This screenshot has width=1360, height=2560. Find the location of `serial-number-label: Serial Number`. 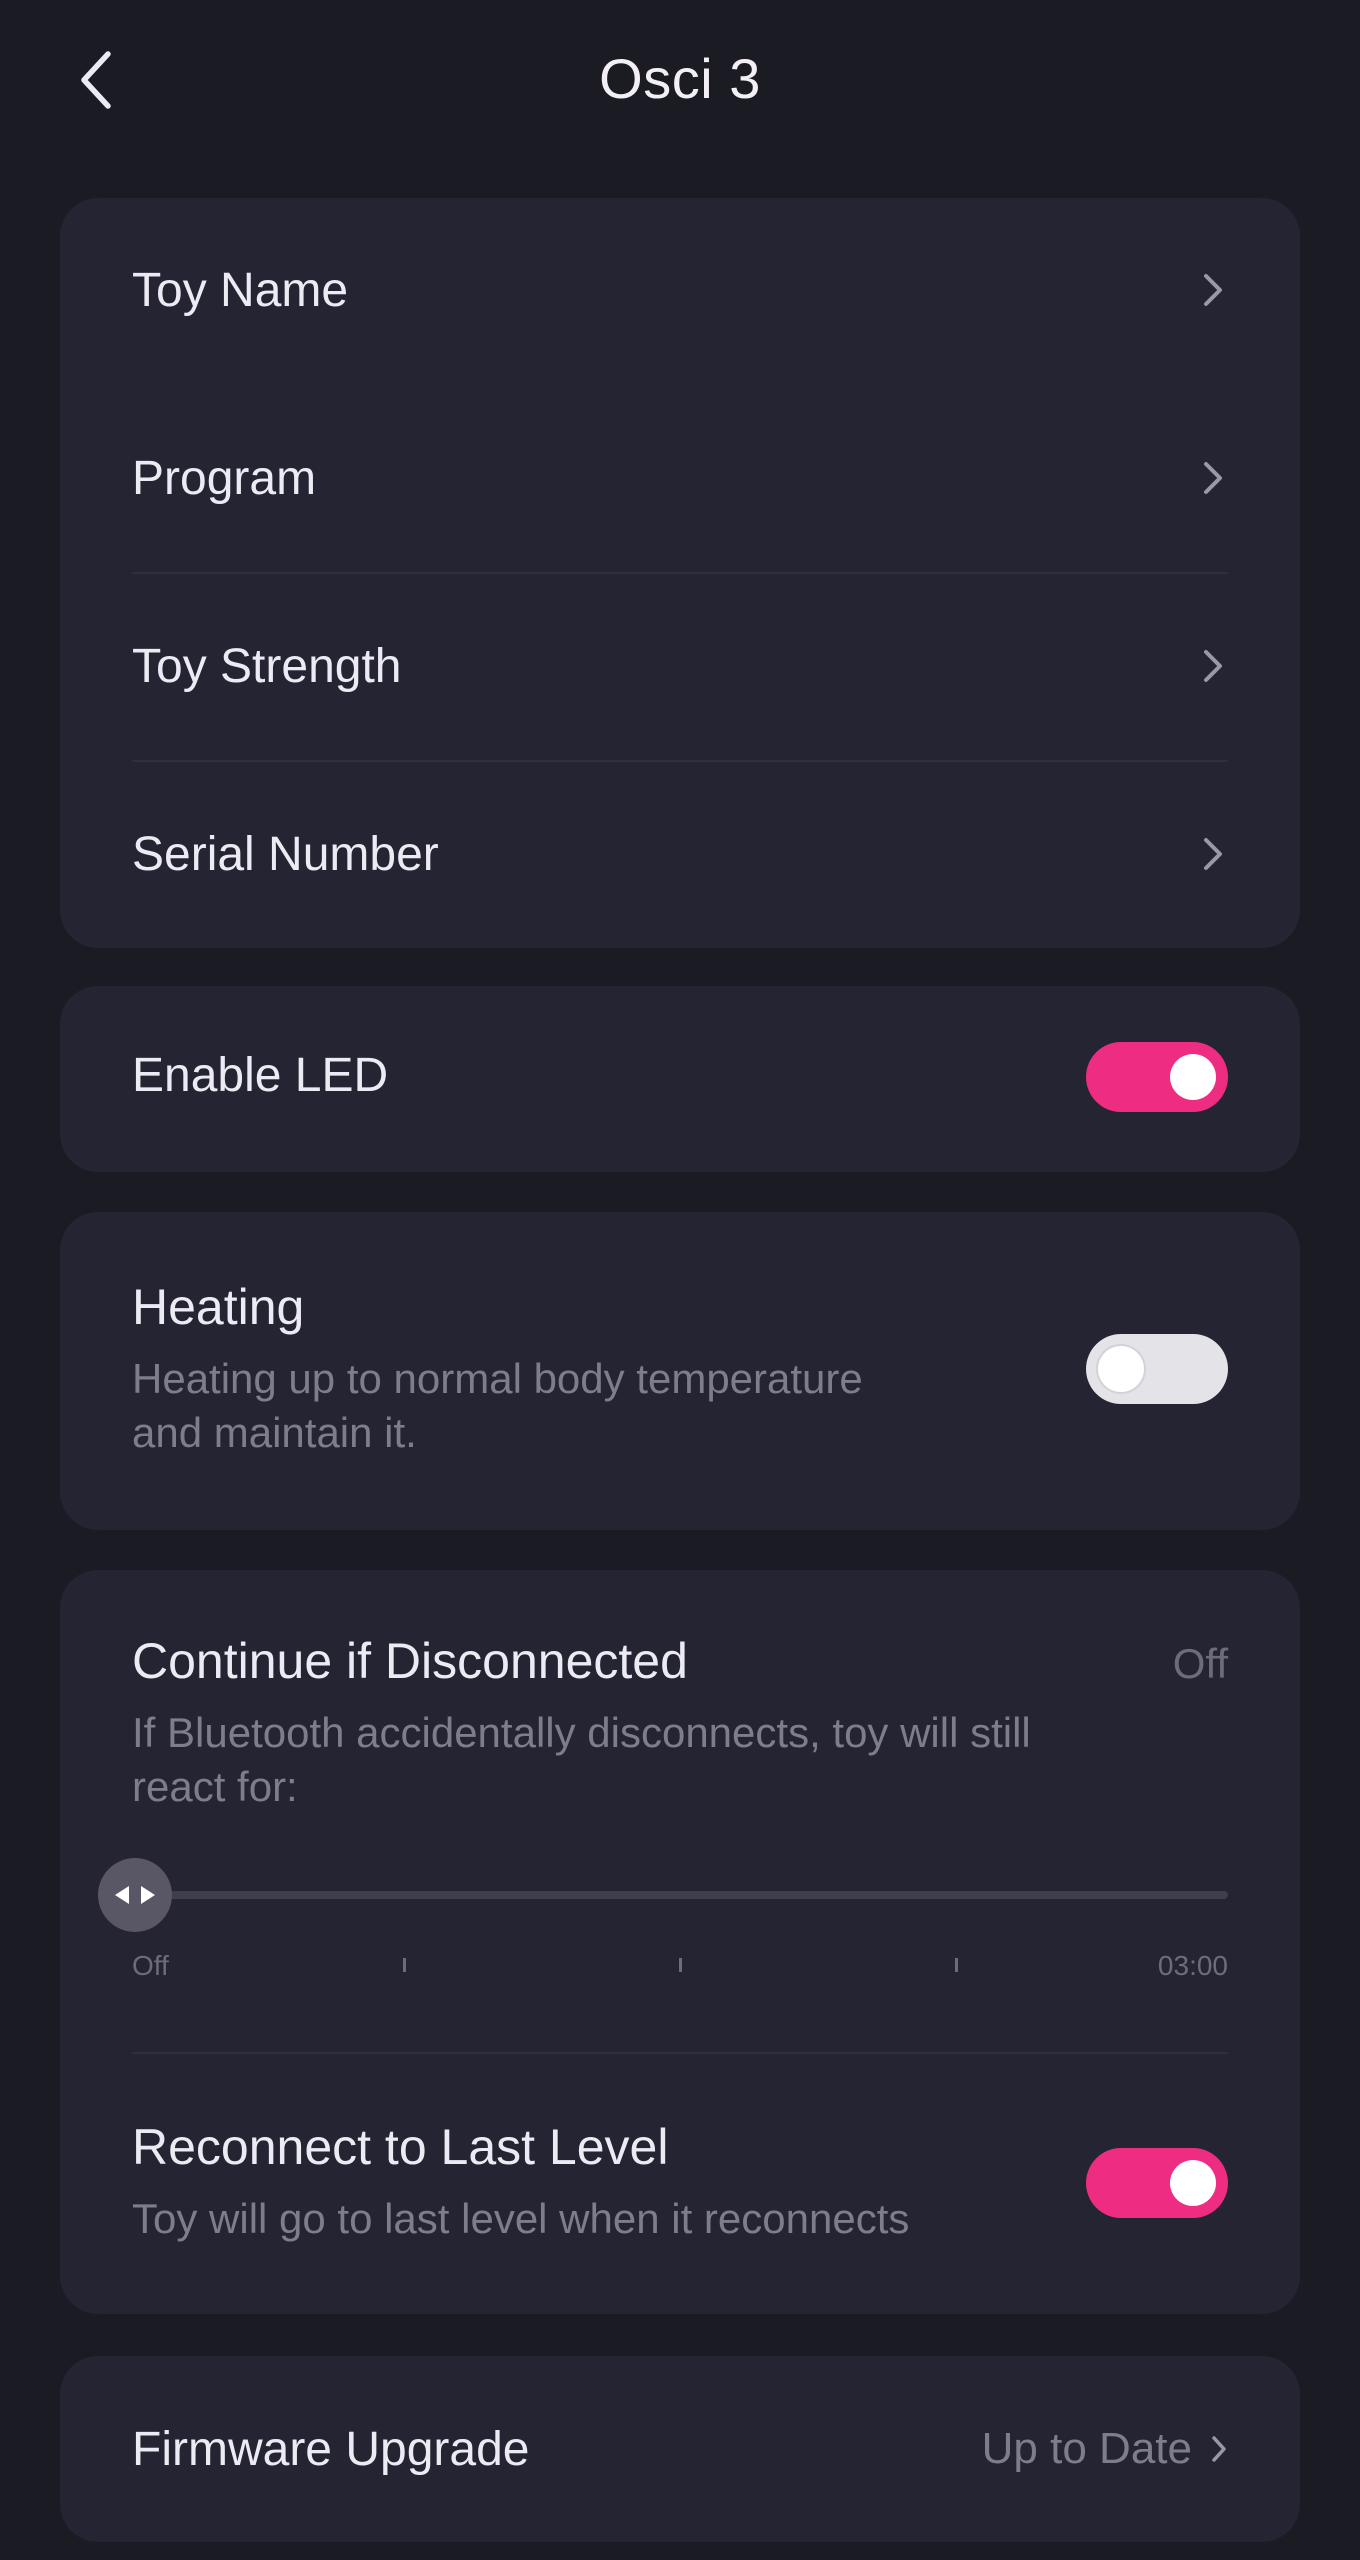

serial-number-label: Serial Number is located at coordinates (285, 854).